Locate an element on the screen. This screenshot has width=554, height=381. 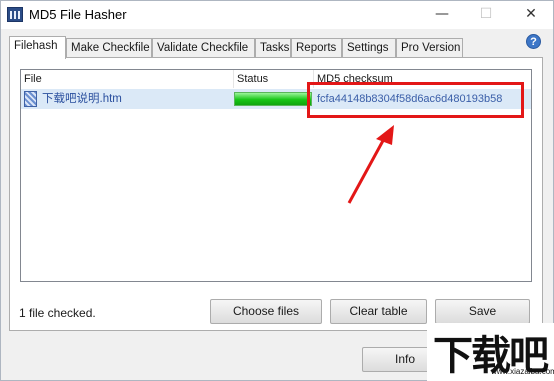
choose-files-button: Choose files is located at coordinates (266, 311).